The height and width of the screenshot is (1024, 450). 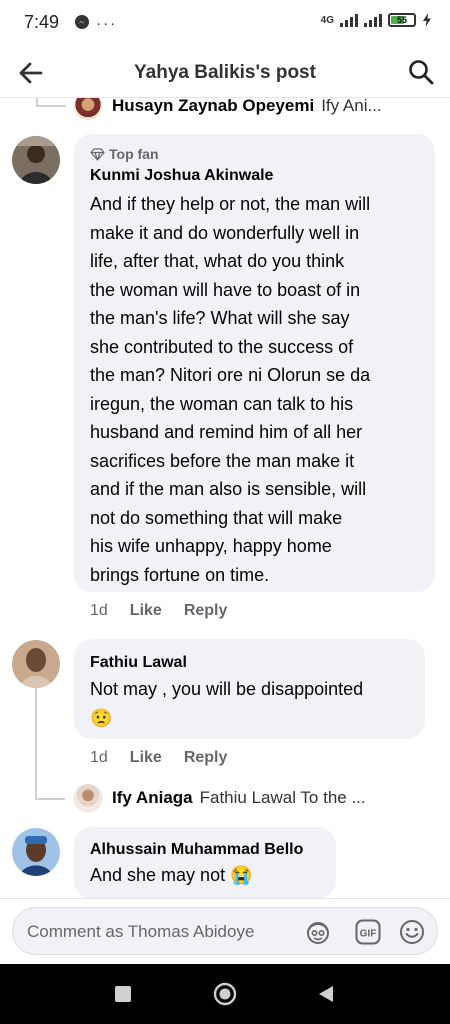 I want to click on gif-button: GIF, so click(x=368, y=932).